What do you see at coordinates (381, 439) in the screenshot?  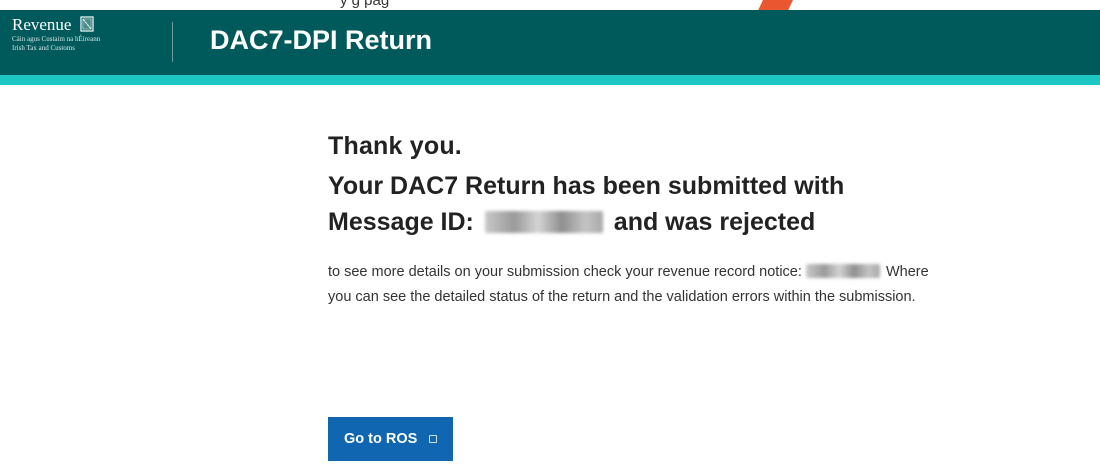 I see `go-to-ros-label: Go to ROS` at bounding box center [381, 439].